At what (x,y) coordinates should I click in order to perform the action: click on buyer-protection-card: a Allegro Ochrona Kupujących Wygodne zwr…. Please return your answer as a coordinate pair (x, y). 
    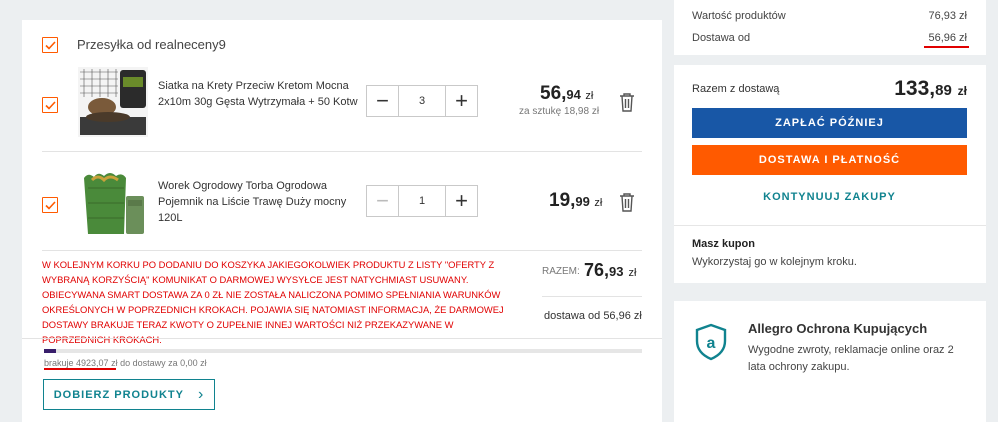
    Looking at the image, I should click on (830, 361).